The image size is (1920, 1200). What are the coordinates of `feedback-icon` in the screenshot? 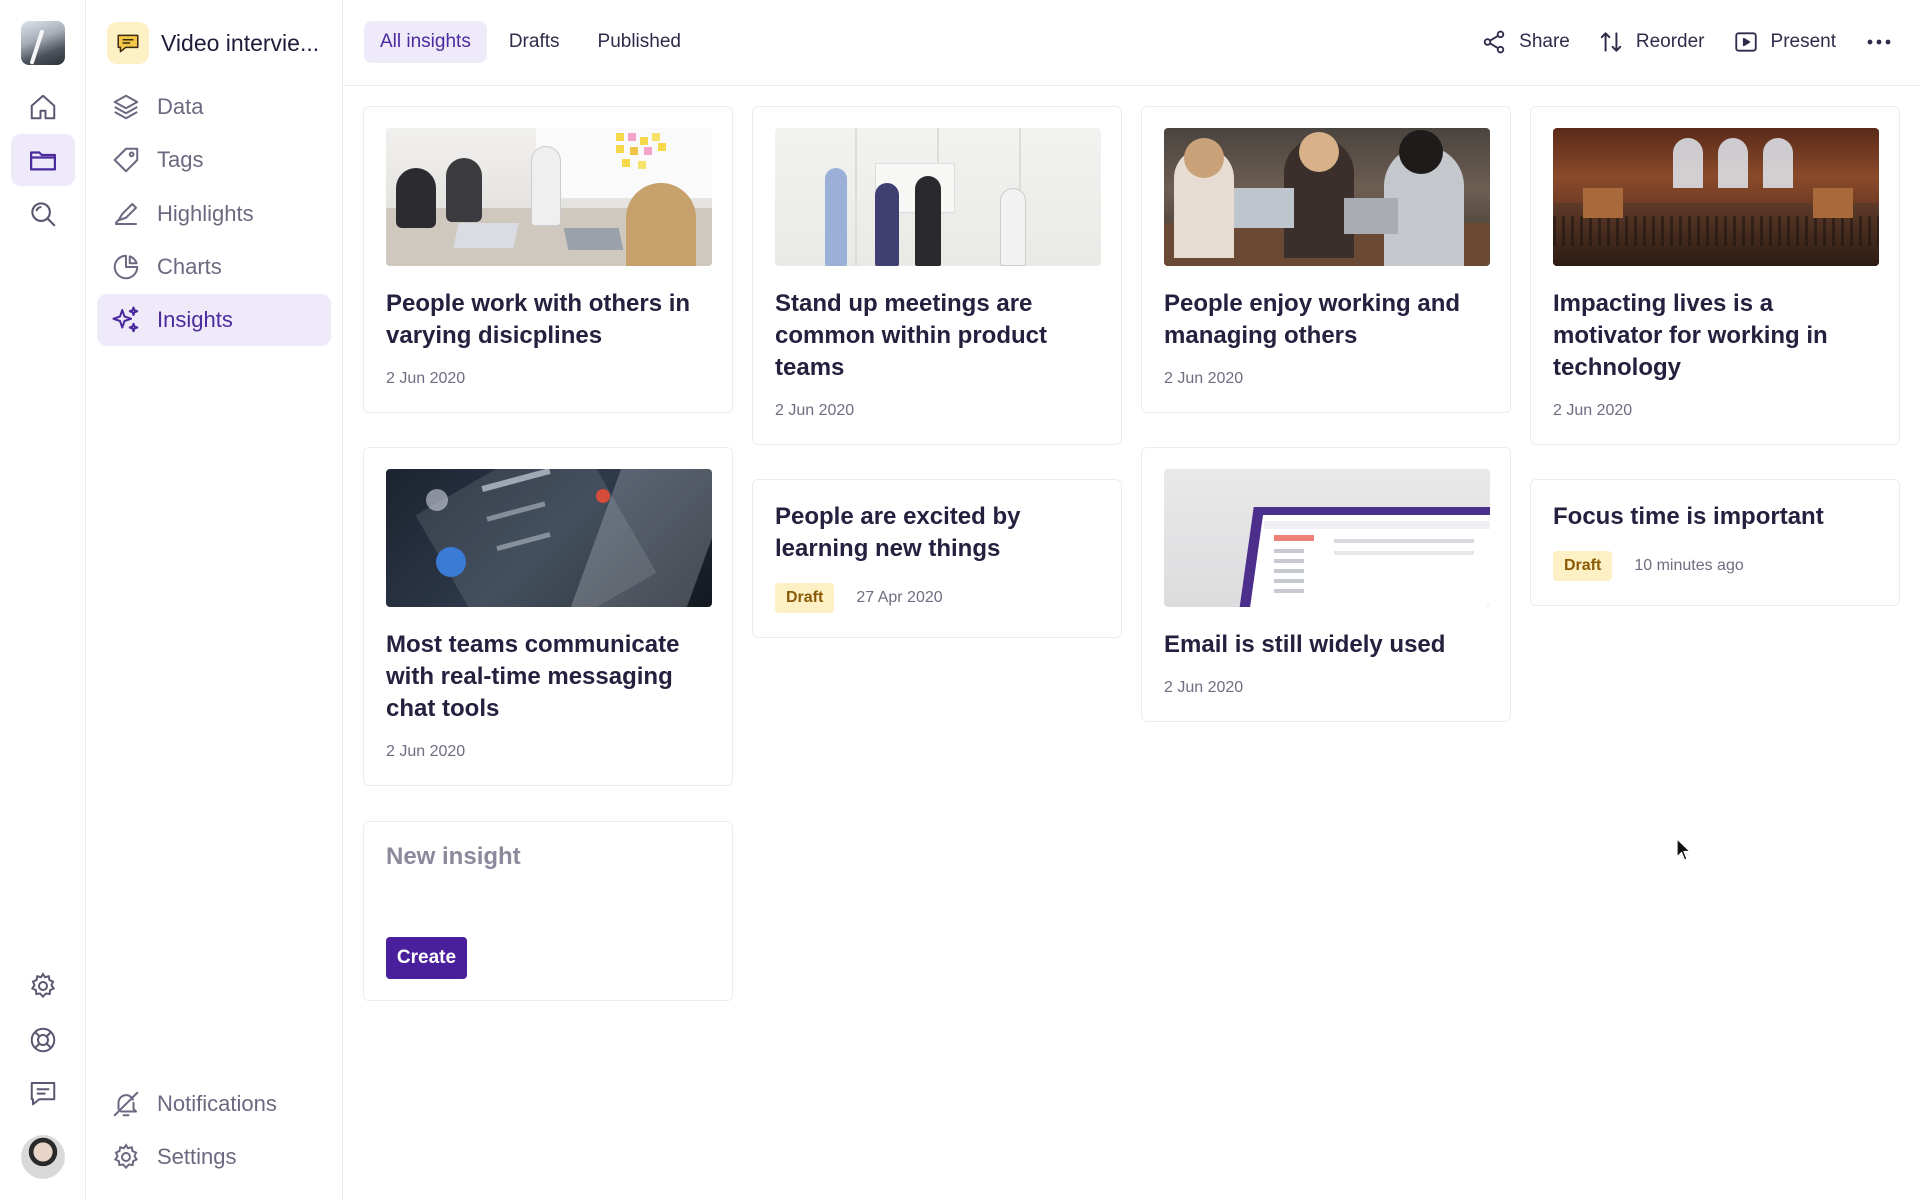 It's located at (43, 1094).